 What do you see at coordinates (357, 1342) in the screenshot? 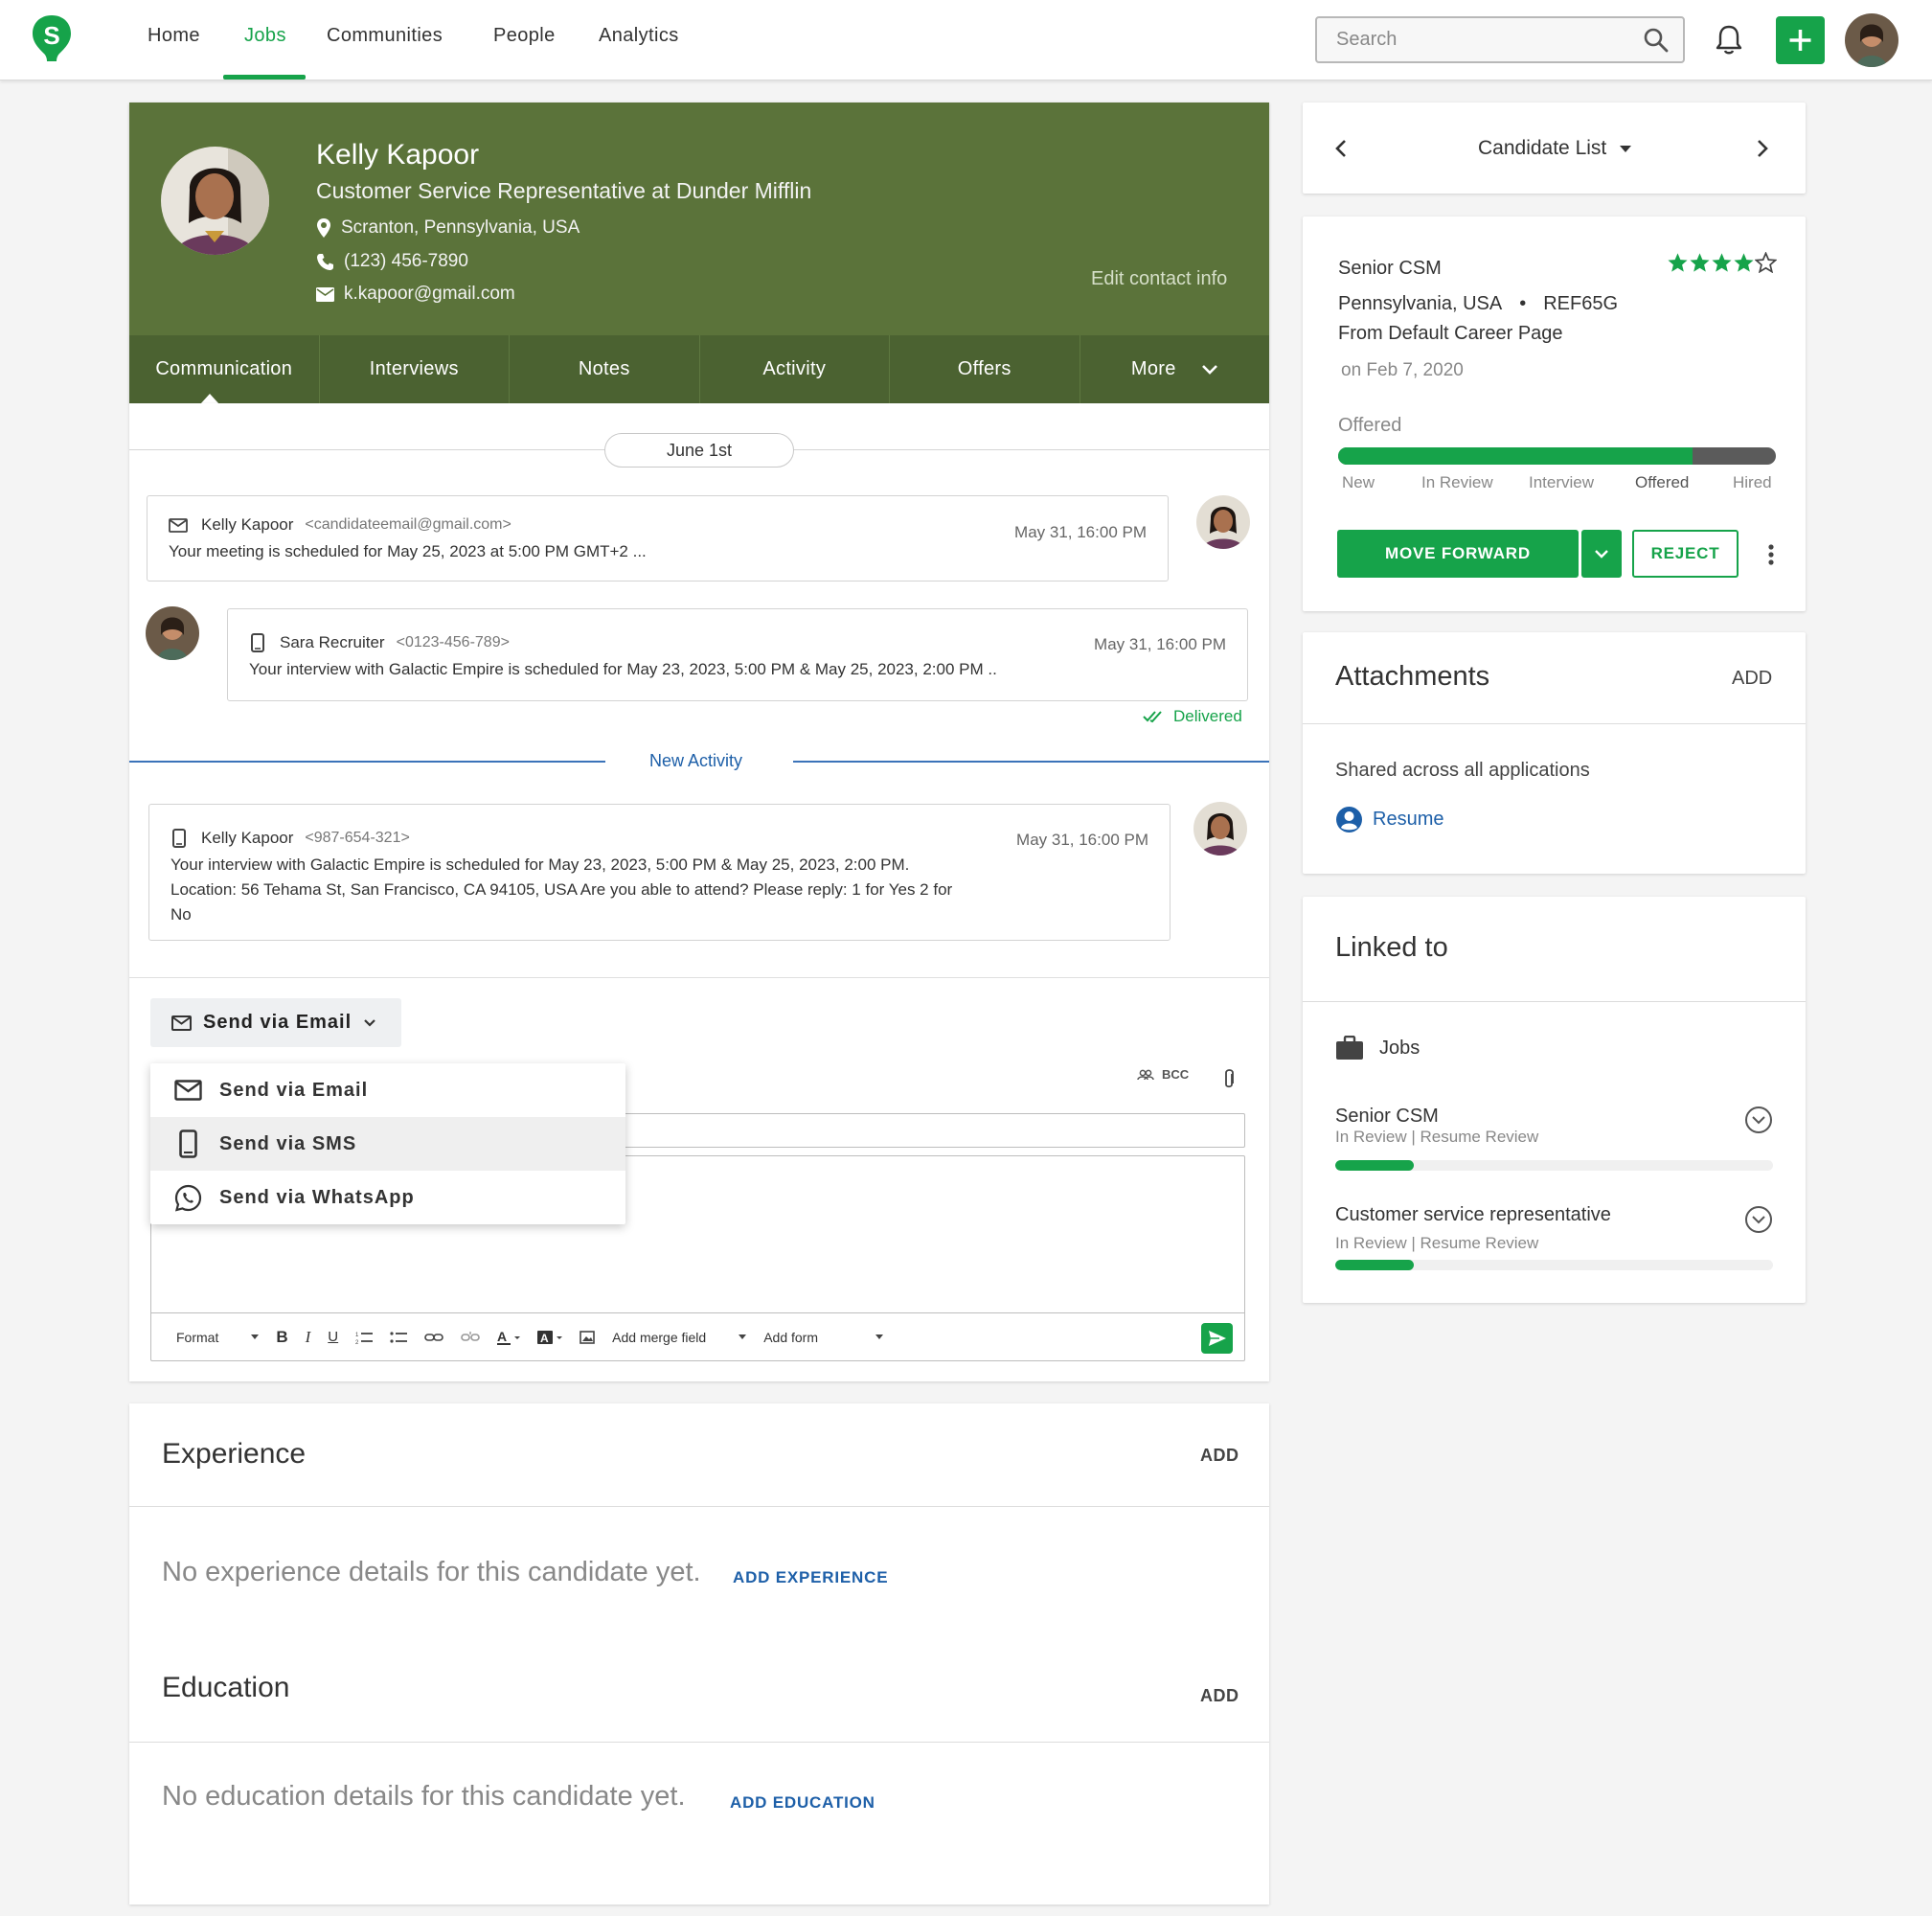
I see `svg-text: 2` at bounding box center [357, 1342].